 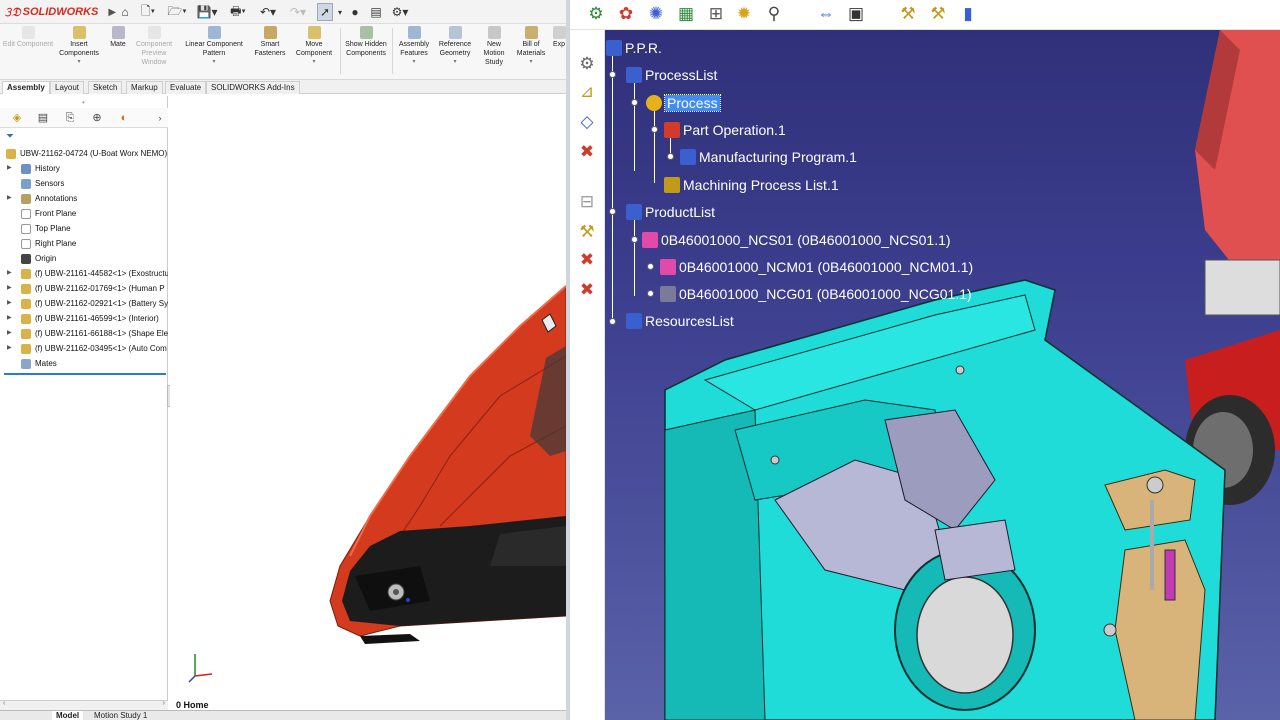 I want to click on mate-button: Mate, so click(x=118, y=52).